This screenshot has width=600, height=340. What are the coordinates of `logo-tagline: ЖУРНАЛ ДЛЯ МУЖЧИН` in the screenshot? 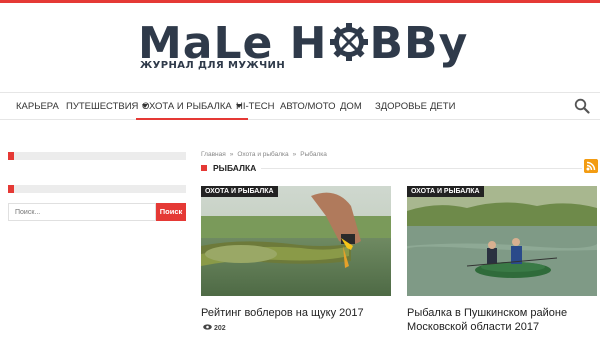 It's located at (213, 65).